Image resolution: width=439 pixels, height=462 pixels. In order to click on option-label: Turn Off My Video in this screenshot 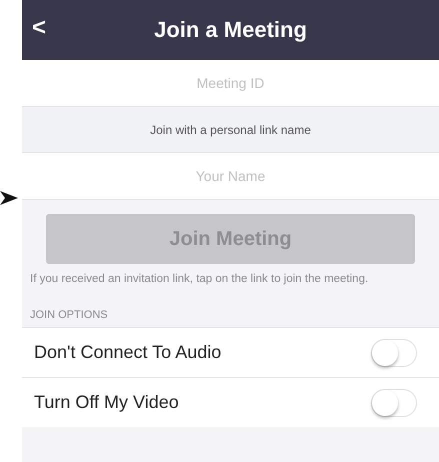, I will do `click(106, 402)`.